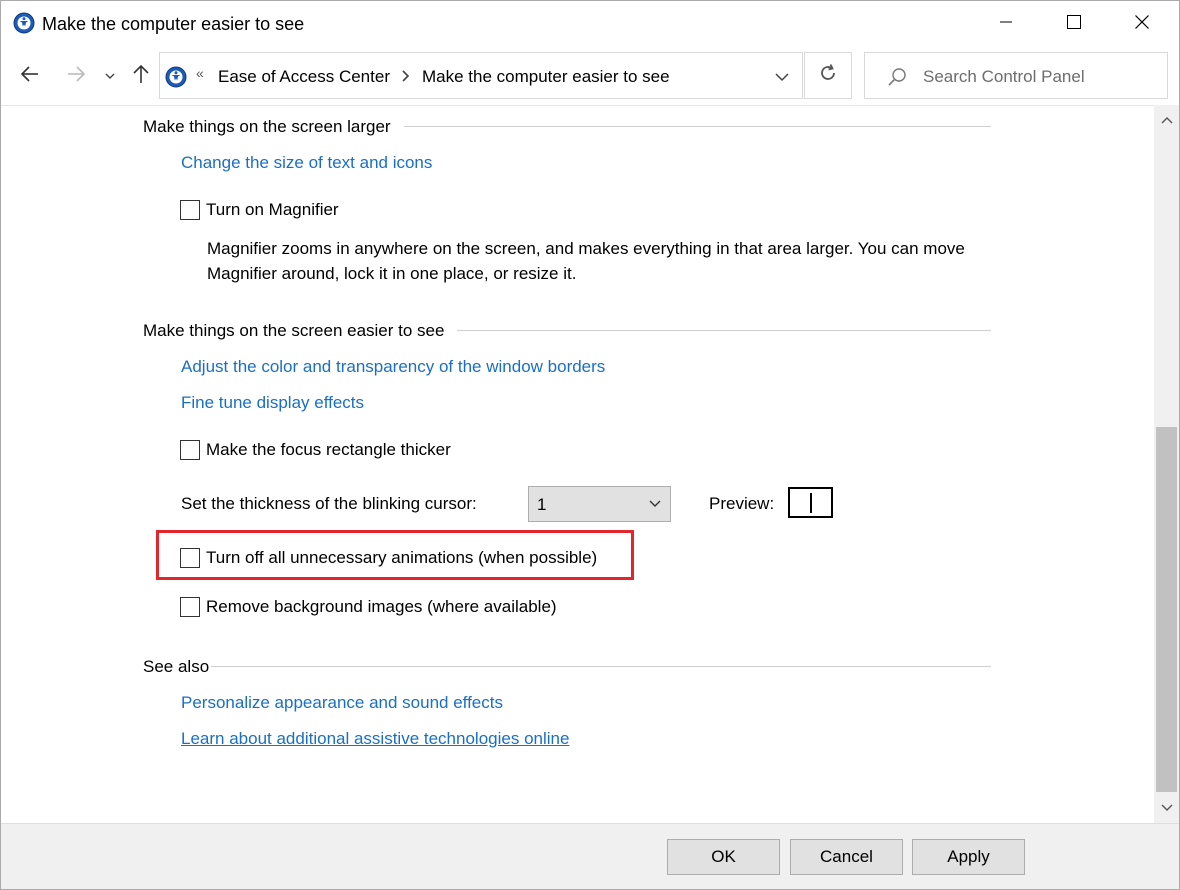  Describe the element at coordinates (1038, 77) in the screenshot. I see `search-input` at that location.